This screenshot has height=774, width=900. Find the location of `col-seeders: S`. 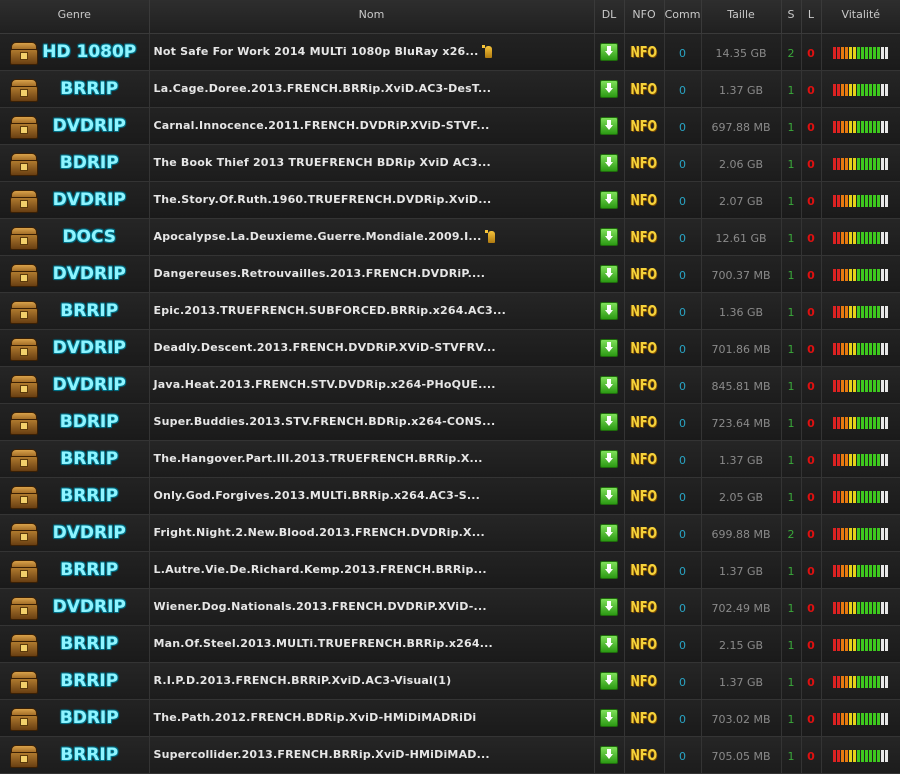

col-seeders: S is located at coordinates (791, 17).